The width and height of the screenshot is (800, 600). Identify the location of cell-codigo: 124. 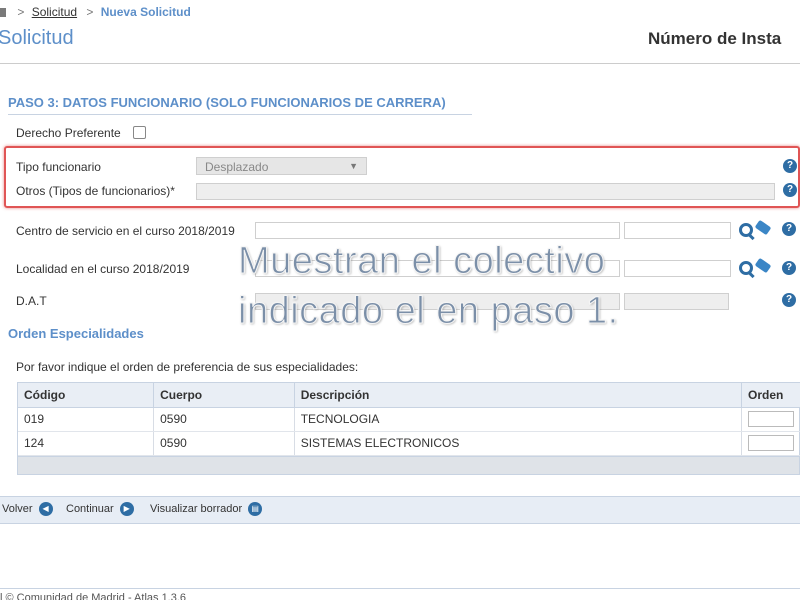
(86, 443).